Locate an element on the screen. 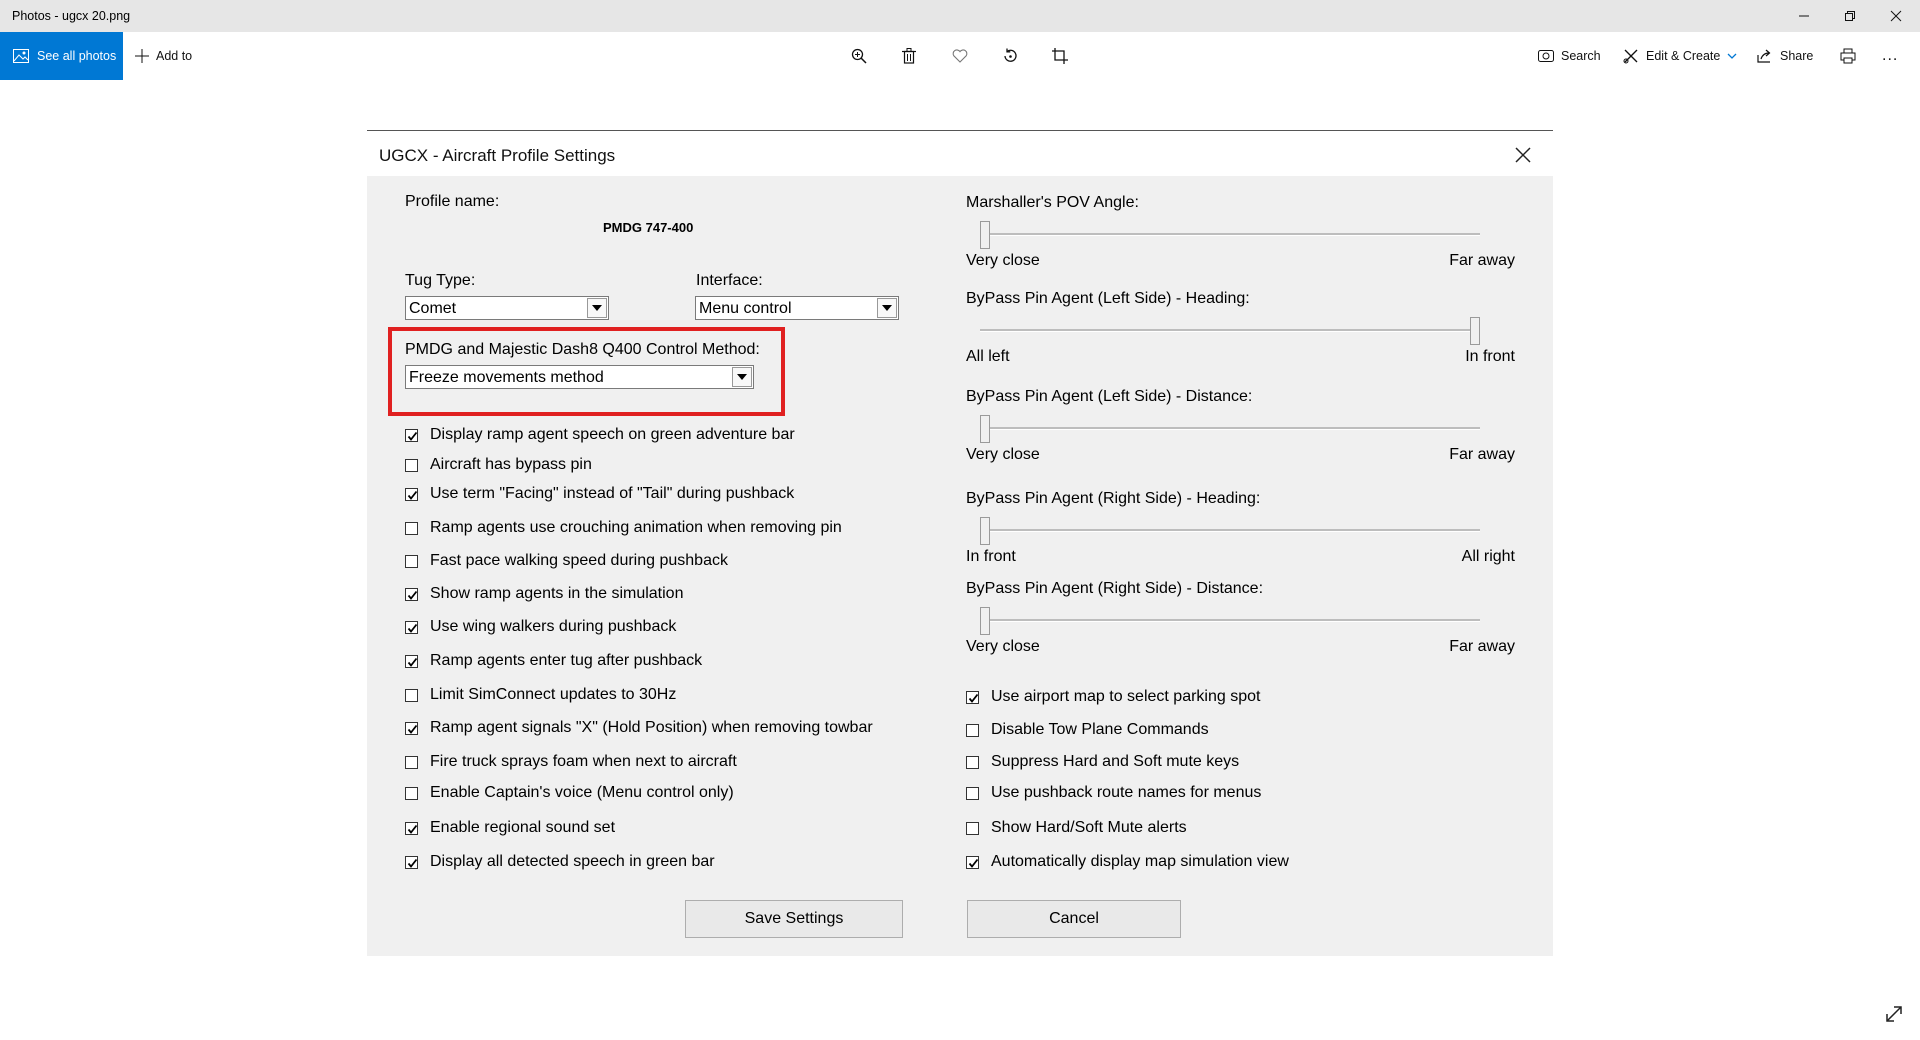 This screenshot has height=1040, width=1920. checkbox-label: Ramp agents enter tug after pushback is located at coordinates (566, 660).